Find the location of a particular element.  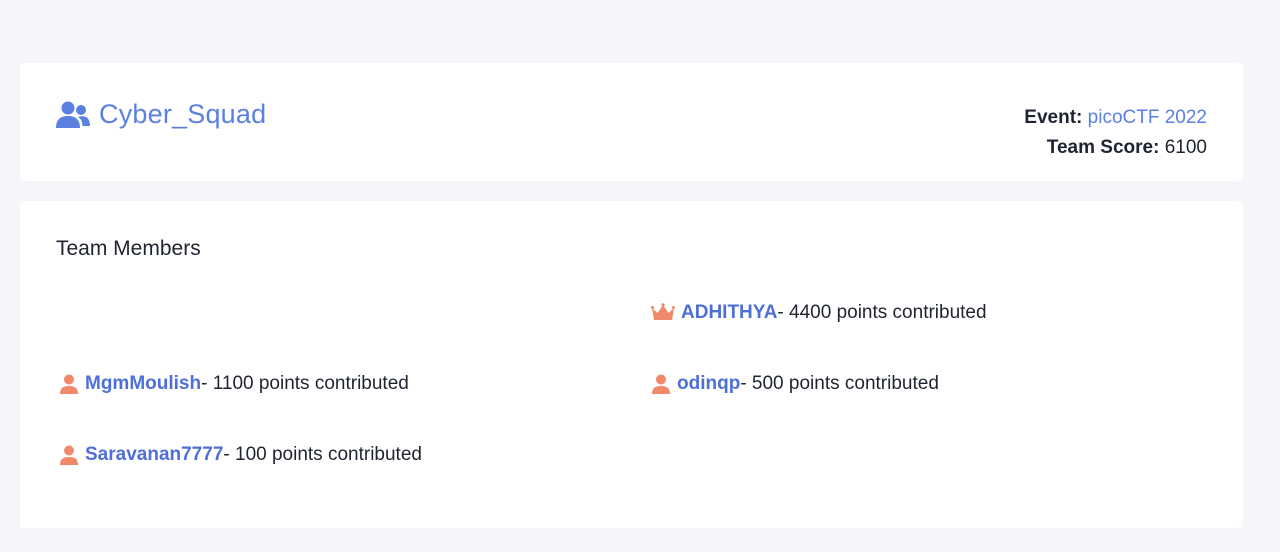

member-leader: ADHITHYA - 4400 points contributed is located at coordinates (819, 313).